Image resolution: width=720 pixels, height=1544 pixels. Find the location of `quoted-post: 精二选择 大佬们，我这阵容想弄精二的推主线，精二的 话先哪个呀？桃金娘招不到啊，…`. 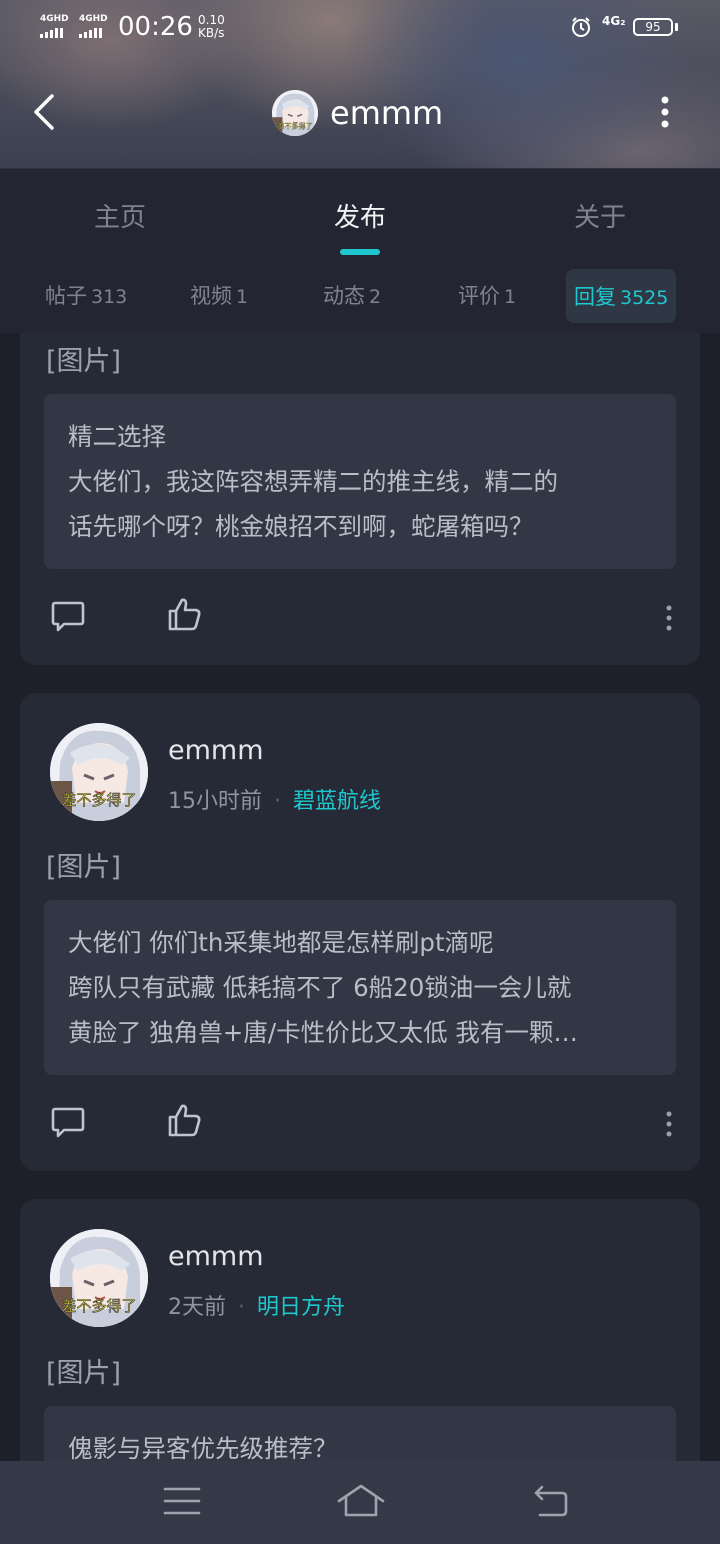

quoted-post: 精二选择 大佬们，我这阵容想弄精二的推主线，精二的 话先哪个呀？桃金娘招不到啊，… is located at coordinates (360, 481).